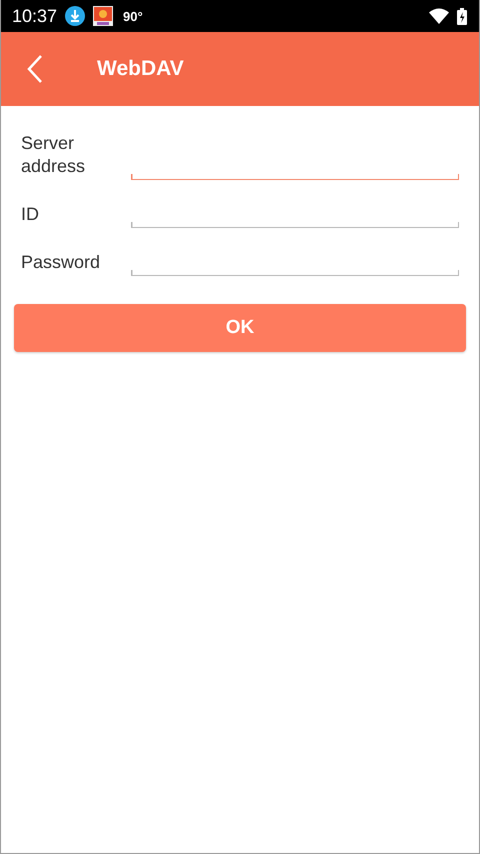 Image resolution: width=480 pixels, height=854 pixels. What do you see at coordinates (30, 214) in the screenshot?
I see `field-label: ID` at bounding box center [30, 214].